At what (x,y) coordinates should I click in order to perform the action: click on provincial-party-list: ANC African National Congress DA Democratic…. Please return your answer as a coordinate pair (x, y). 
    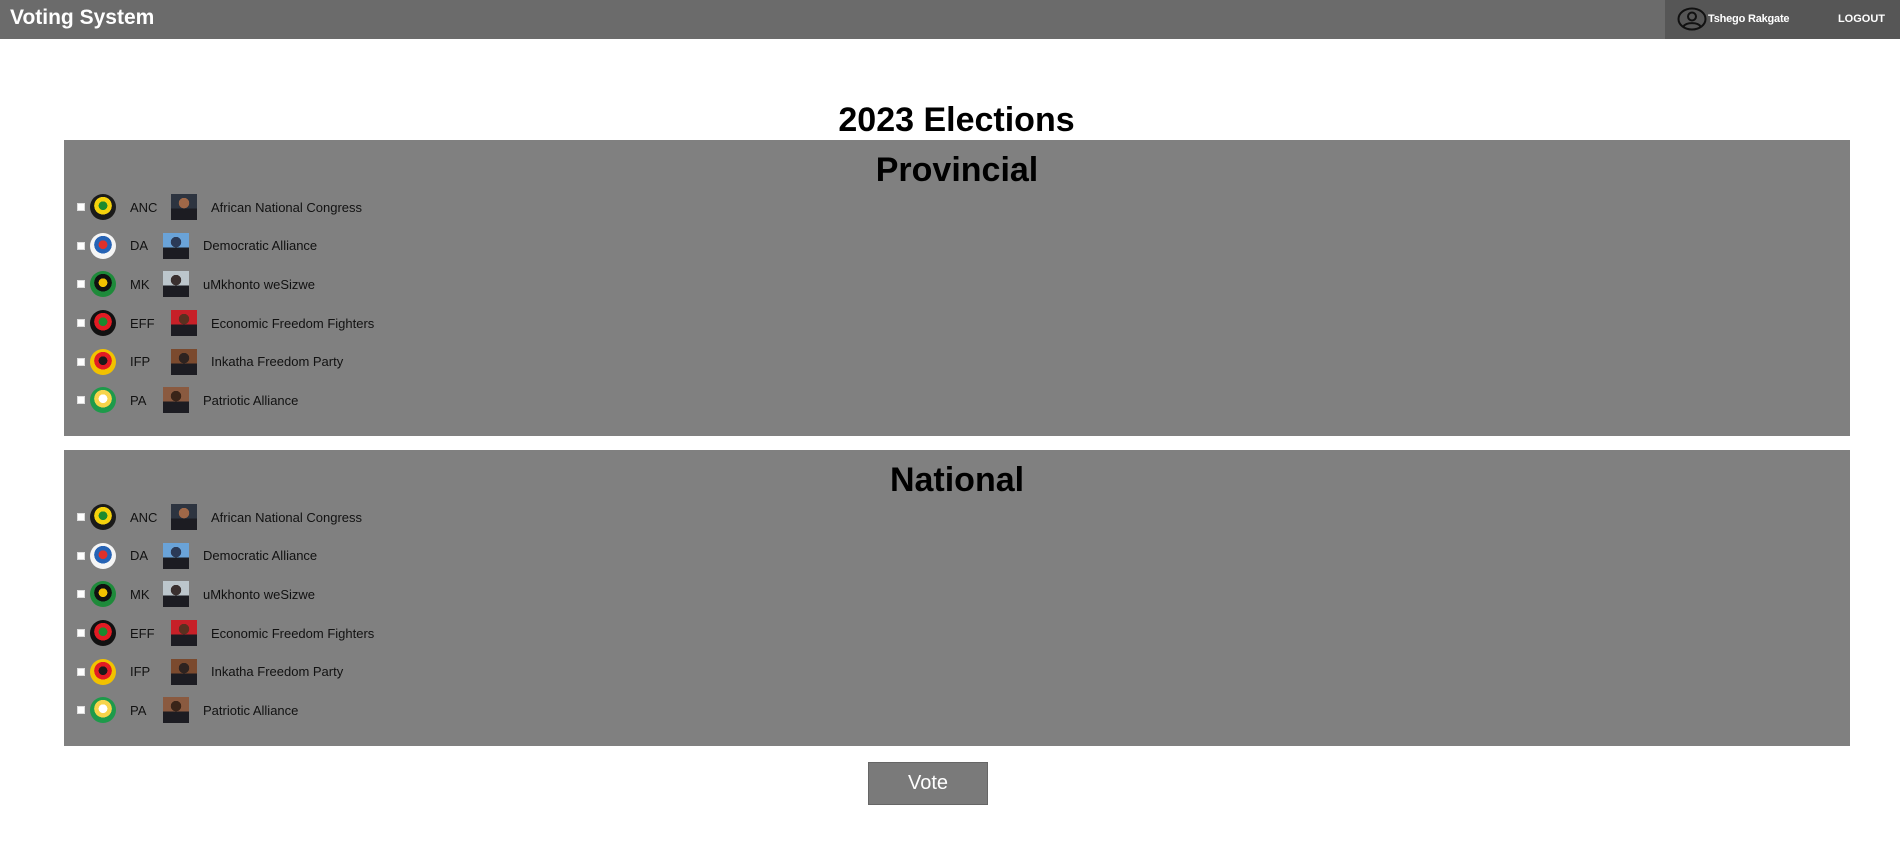
    Looking at the image, I should click on (225, 304).